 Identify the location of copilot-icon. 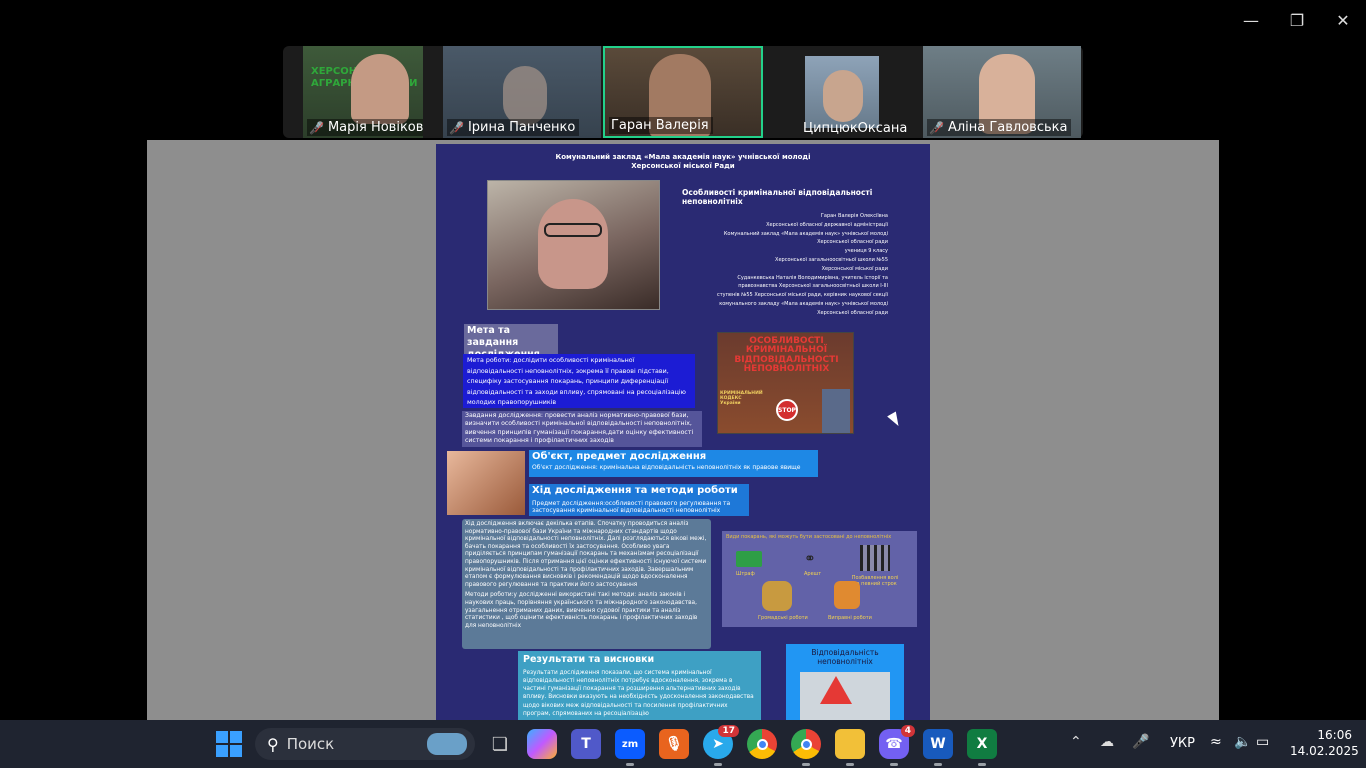
(542, 744).